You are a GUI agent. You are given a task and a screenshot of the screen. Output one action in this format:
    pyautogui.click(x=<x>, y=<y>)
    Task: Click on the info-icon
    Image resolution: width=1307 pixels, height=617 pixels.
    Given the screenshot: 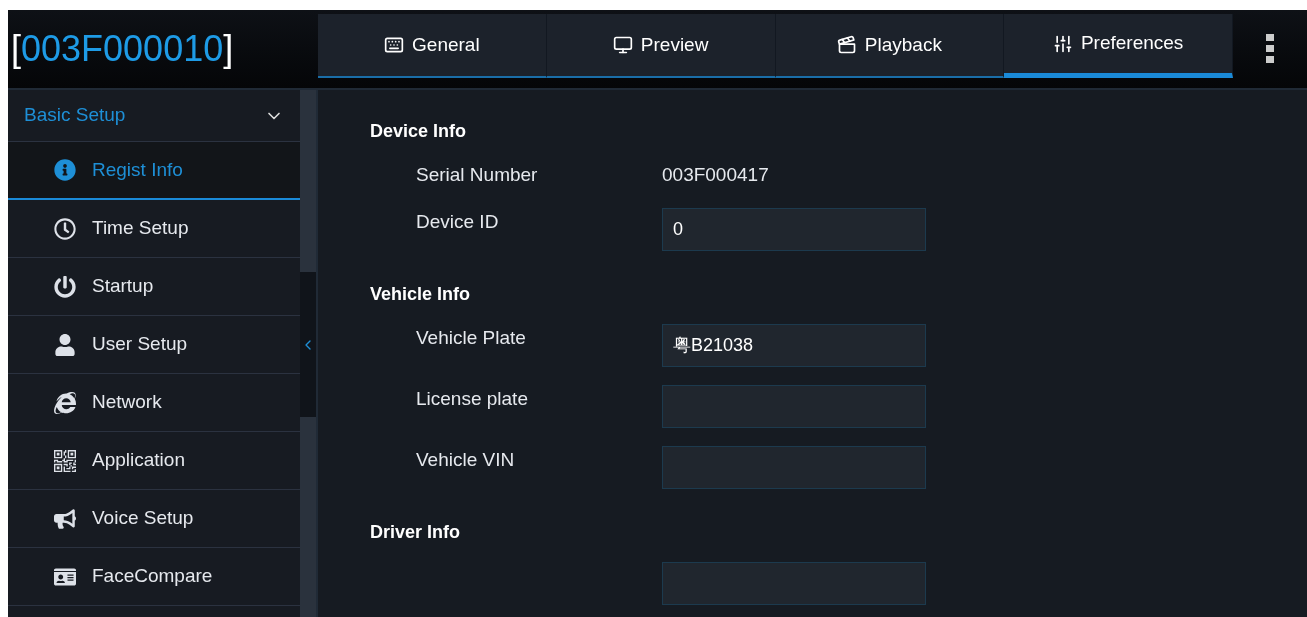 What is the action you would take?
    pyautogui.click(x=65, y=170)
    